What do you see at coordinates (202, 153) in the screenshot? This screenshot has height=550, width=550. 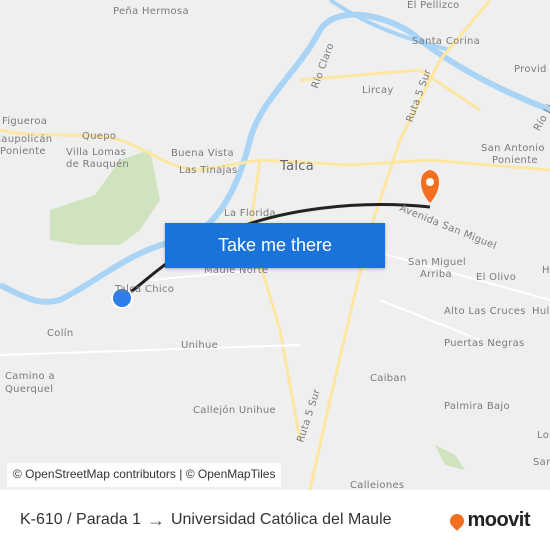 I see `map-label: Buena Vista` at bounding box center [202, 153].